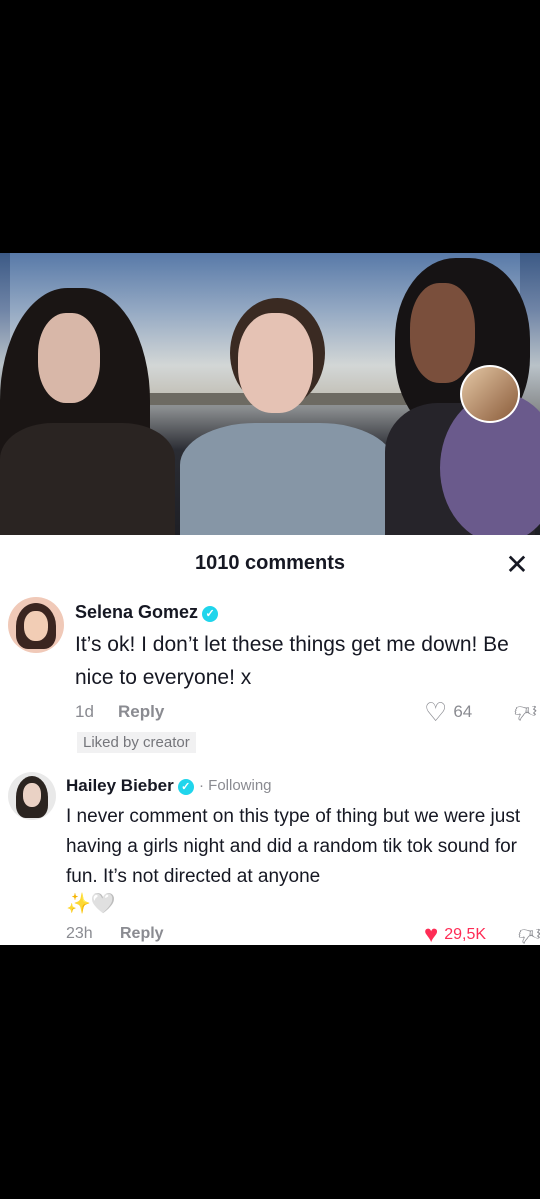 This screenshot has width=540, height=1199. What do you see at coordinates (84, 711) in the screenshot?
I see `comment-time: 1d` at bounding box center [84, 711].